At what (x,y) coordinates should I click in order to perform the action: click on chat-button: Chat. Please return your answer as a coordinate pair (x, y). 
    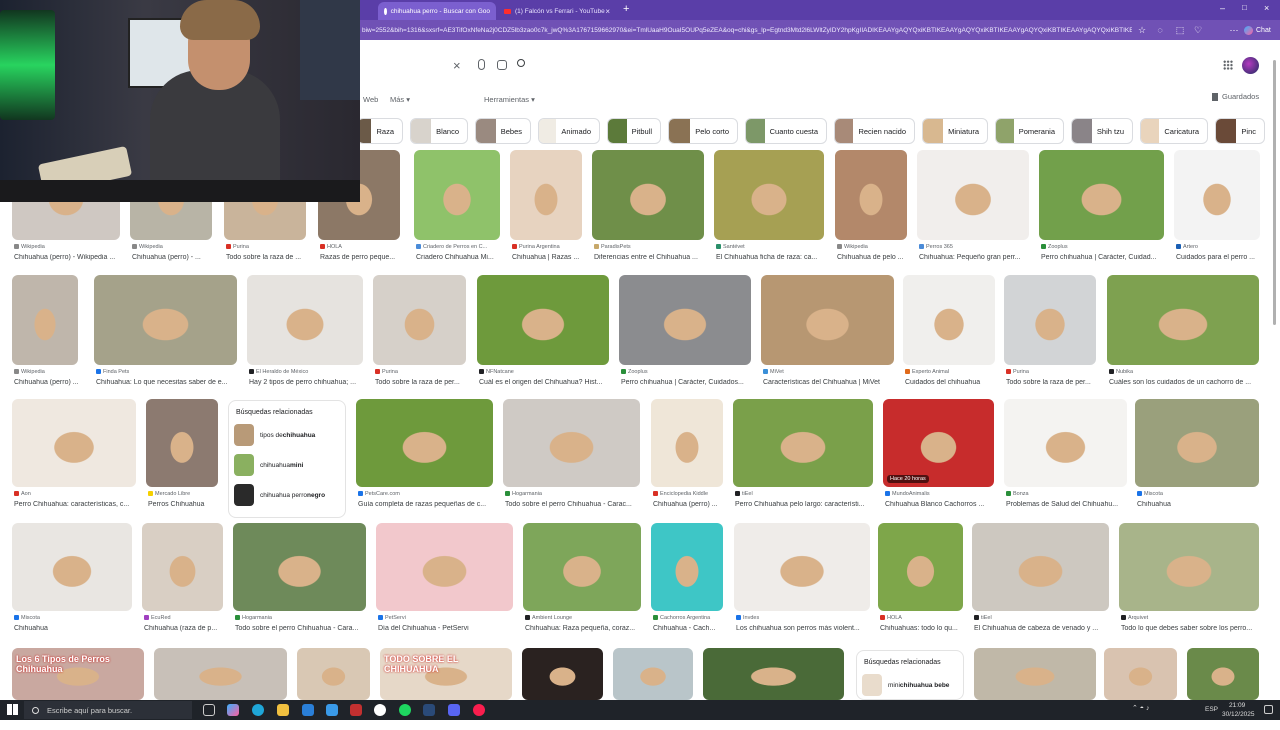
    Looking at the image, I should click on (1257, 30).